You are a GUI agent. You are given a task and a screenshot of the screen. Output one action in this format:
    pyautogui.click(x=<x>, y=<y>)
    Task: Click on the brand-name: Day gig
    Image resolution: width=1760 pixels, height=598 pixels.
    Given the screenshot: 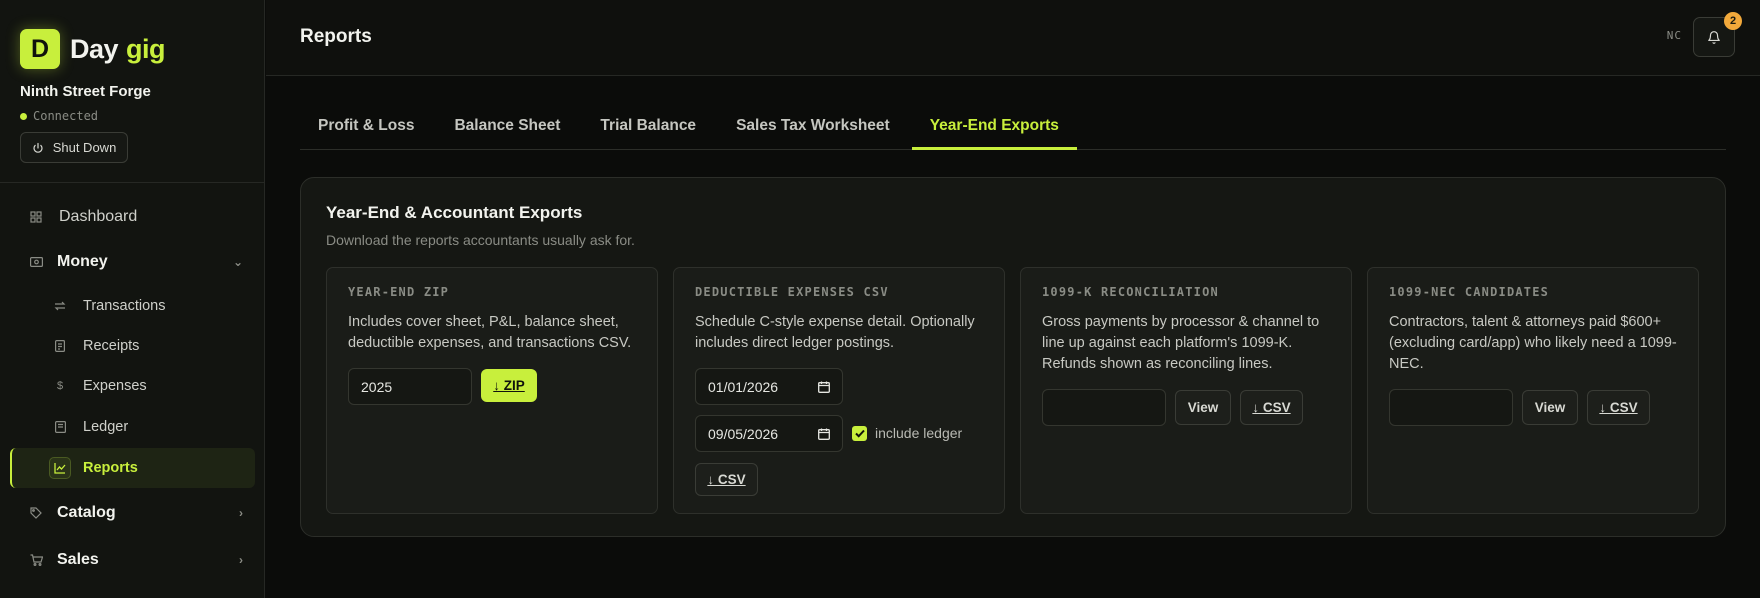 What is the action you would take?
    pyautogui.click(x=118, y=49)
    